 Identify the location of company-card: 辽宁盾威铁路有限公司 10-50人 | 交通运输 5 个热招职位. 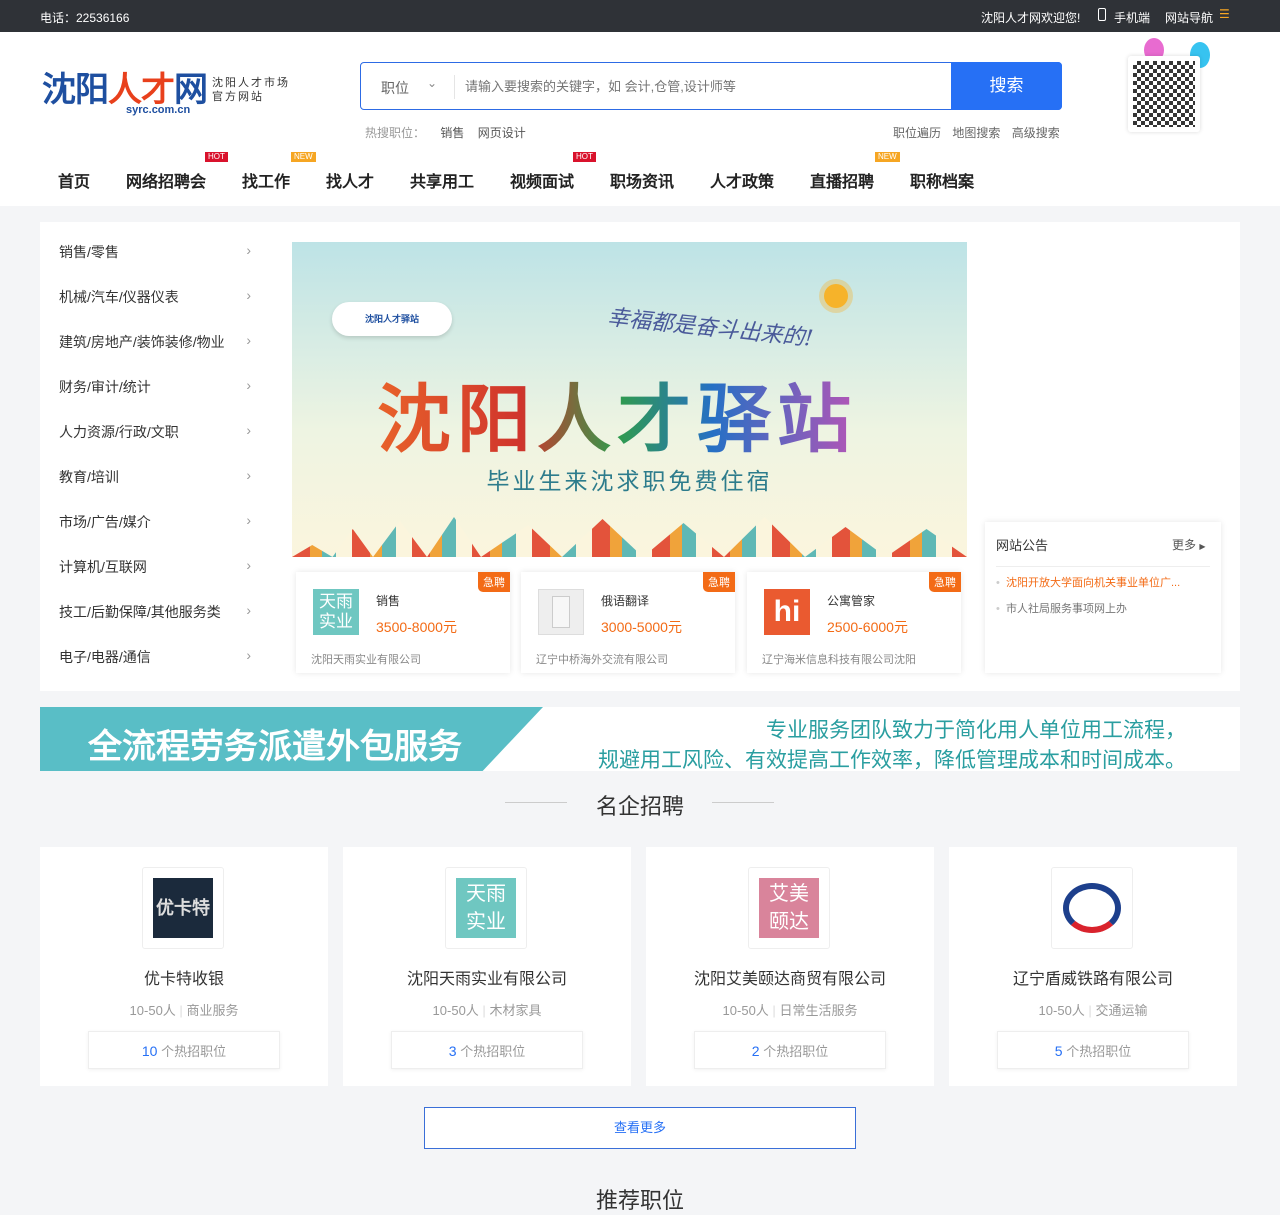
(1093, 966).